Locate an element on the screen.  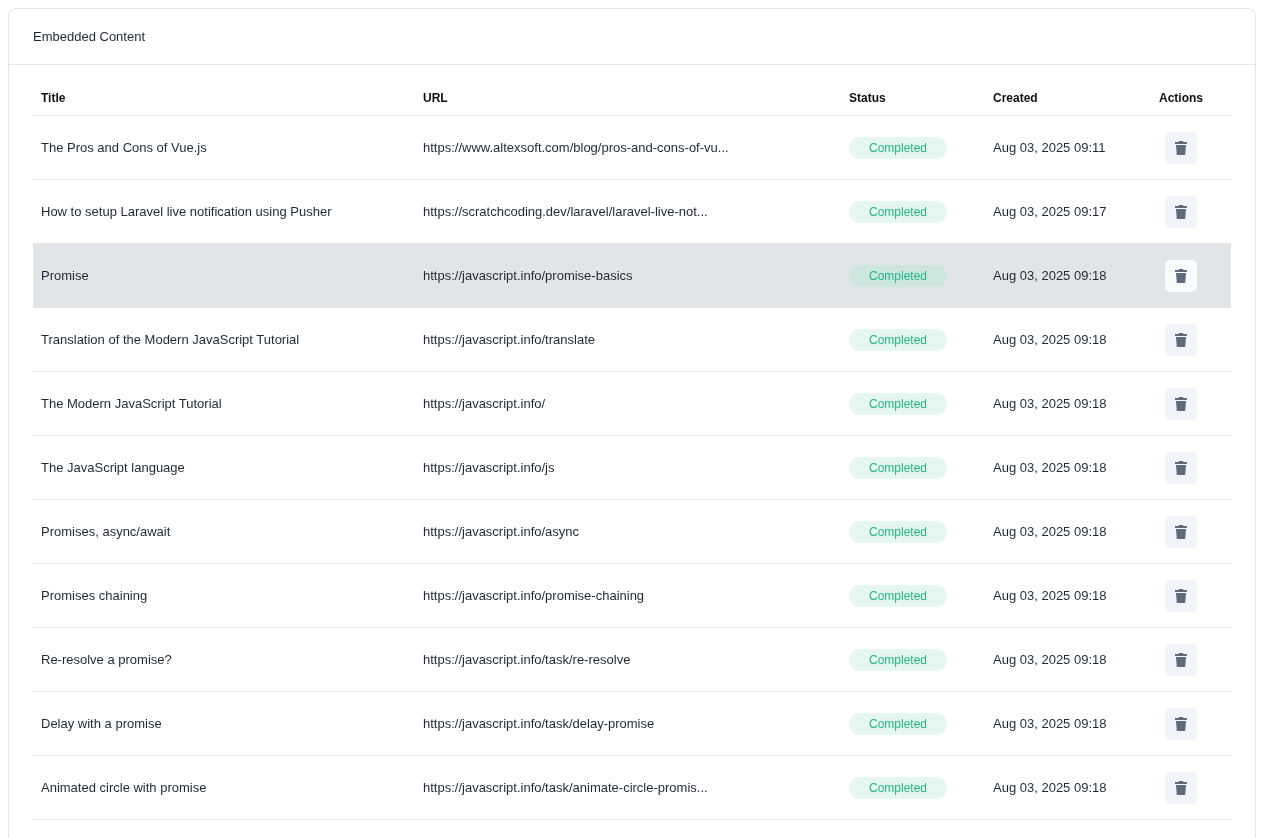
date-cell: Aug 03, 2025 09:11 is located at coordinates (1058, 147).